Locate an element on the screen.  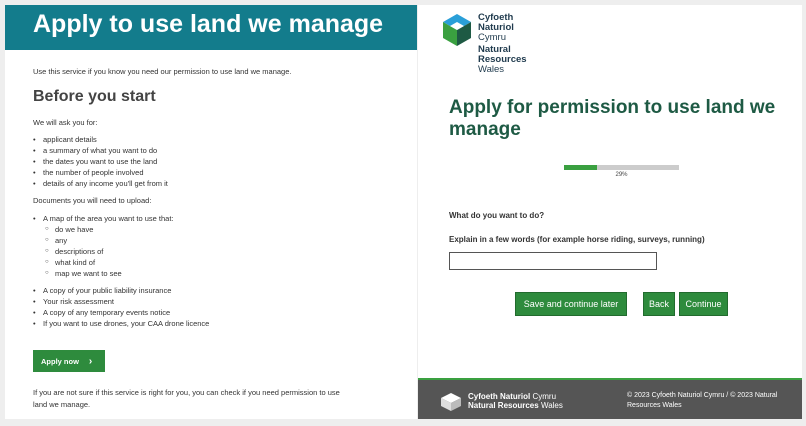
list-item: the dates you want to use the land is located at coordinates (100, 161).